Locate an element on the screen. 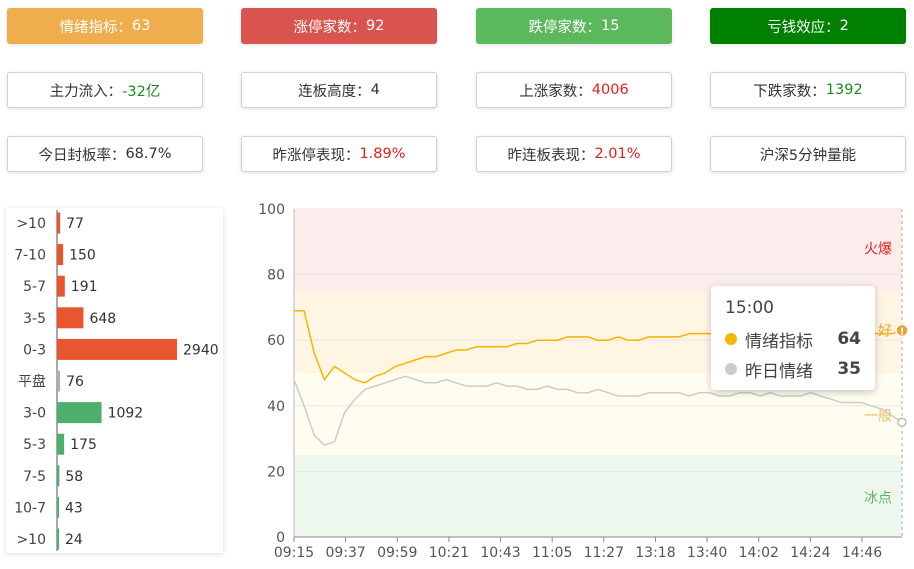  distribution-value-label: 77 is located at coordinates (75, 224).